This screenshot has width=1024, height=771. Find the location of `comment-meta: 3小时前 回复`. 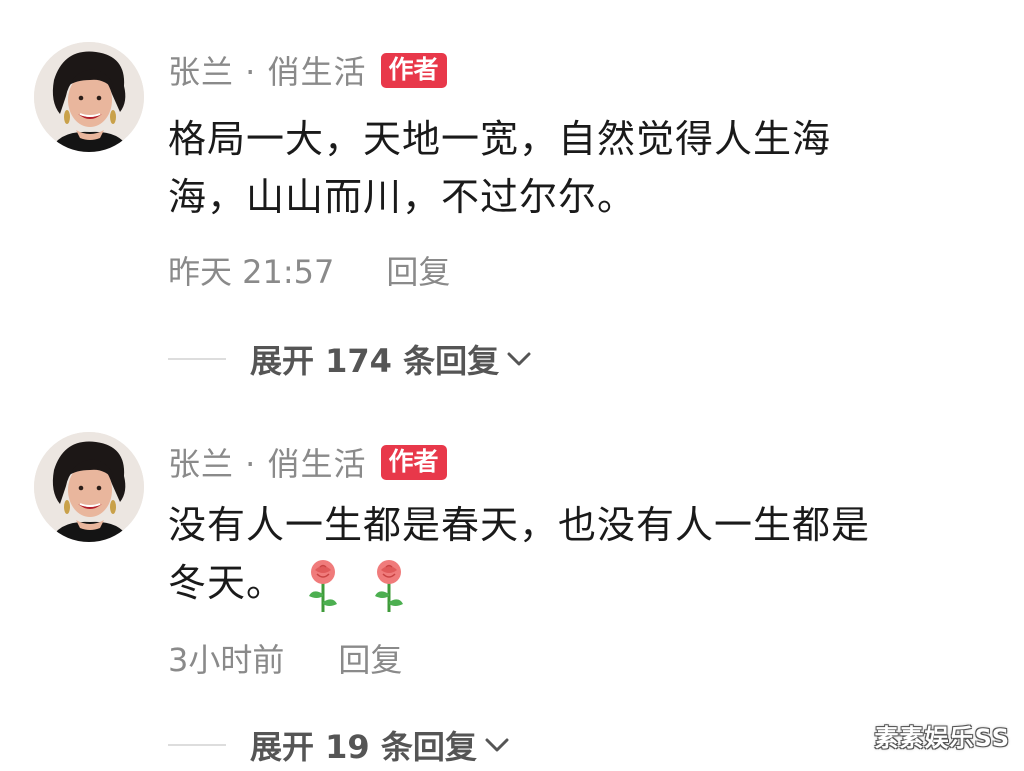

comment-meta: 3小时前 回复 is located at coordinates (285, 658).